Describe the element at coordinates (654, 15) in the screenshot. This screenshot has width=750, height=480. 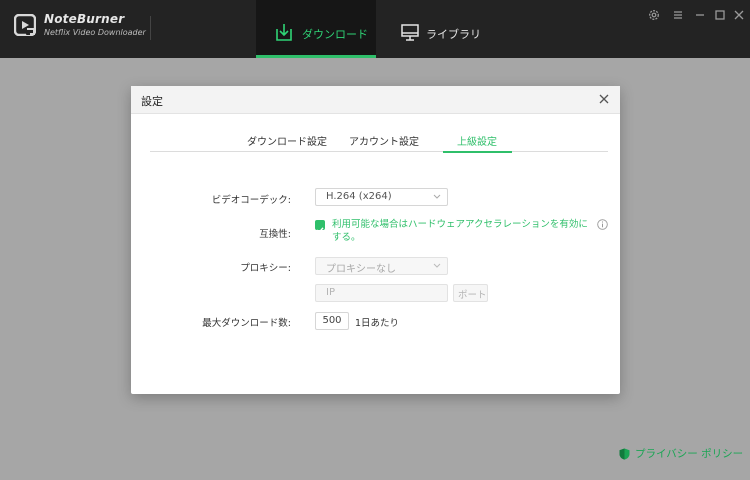
I see `settings-gear-icon` at that location.